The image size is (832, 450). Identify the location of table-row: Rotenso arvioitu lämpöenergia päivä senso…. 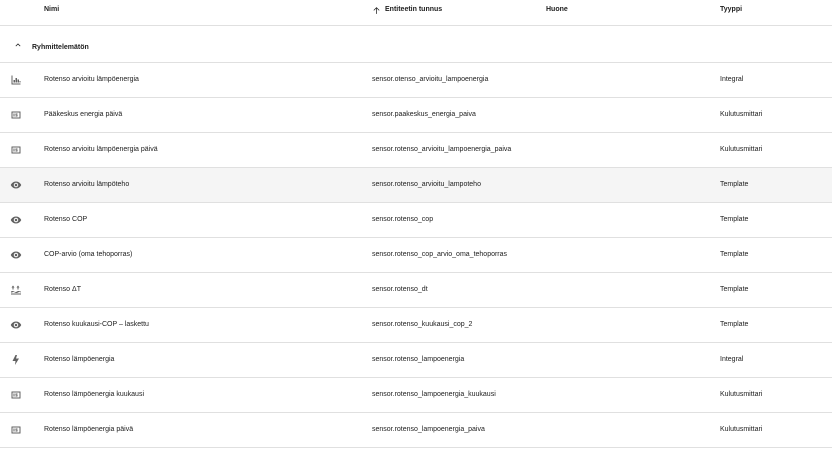
(416, 150).